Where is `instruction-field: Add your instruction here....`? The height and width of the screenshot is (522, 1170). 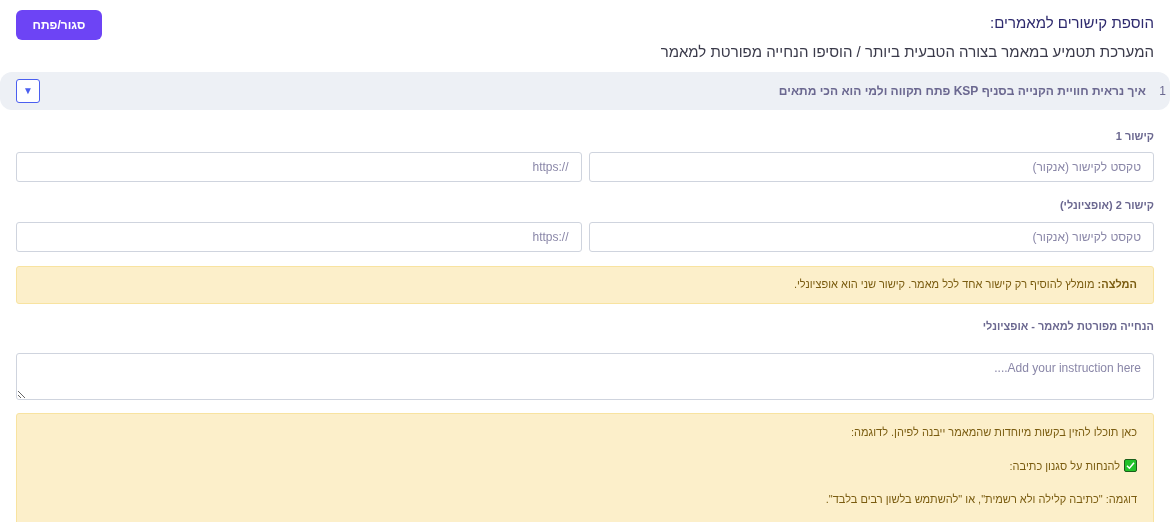
instruction-field: Add your instruction here.... is located at coordinates (585, 376).